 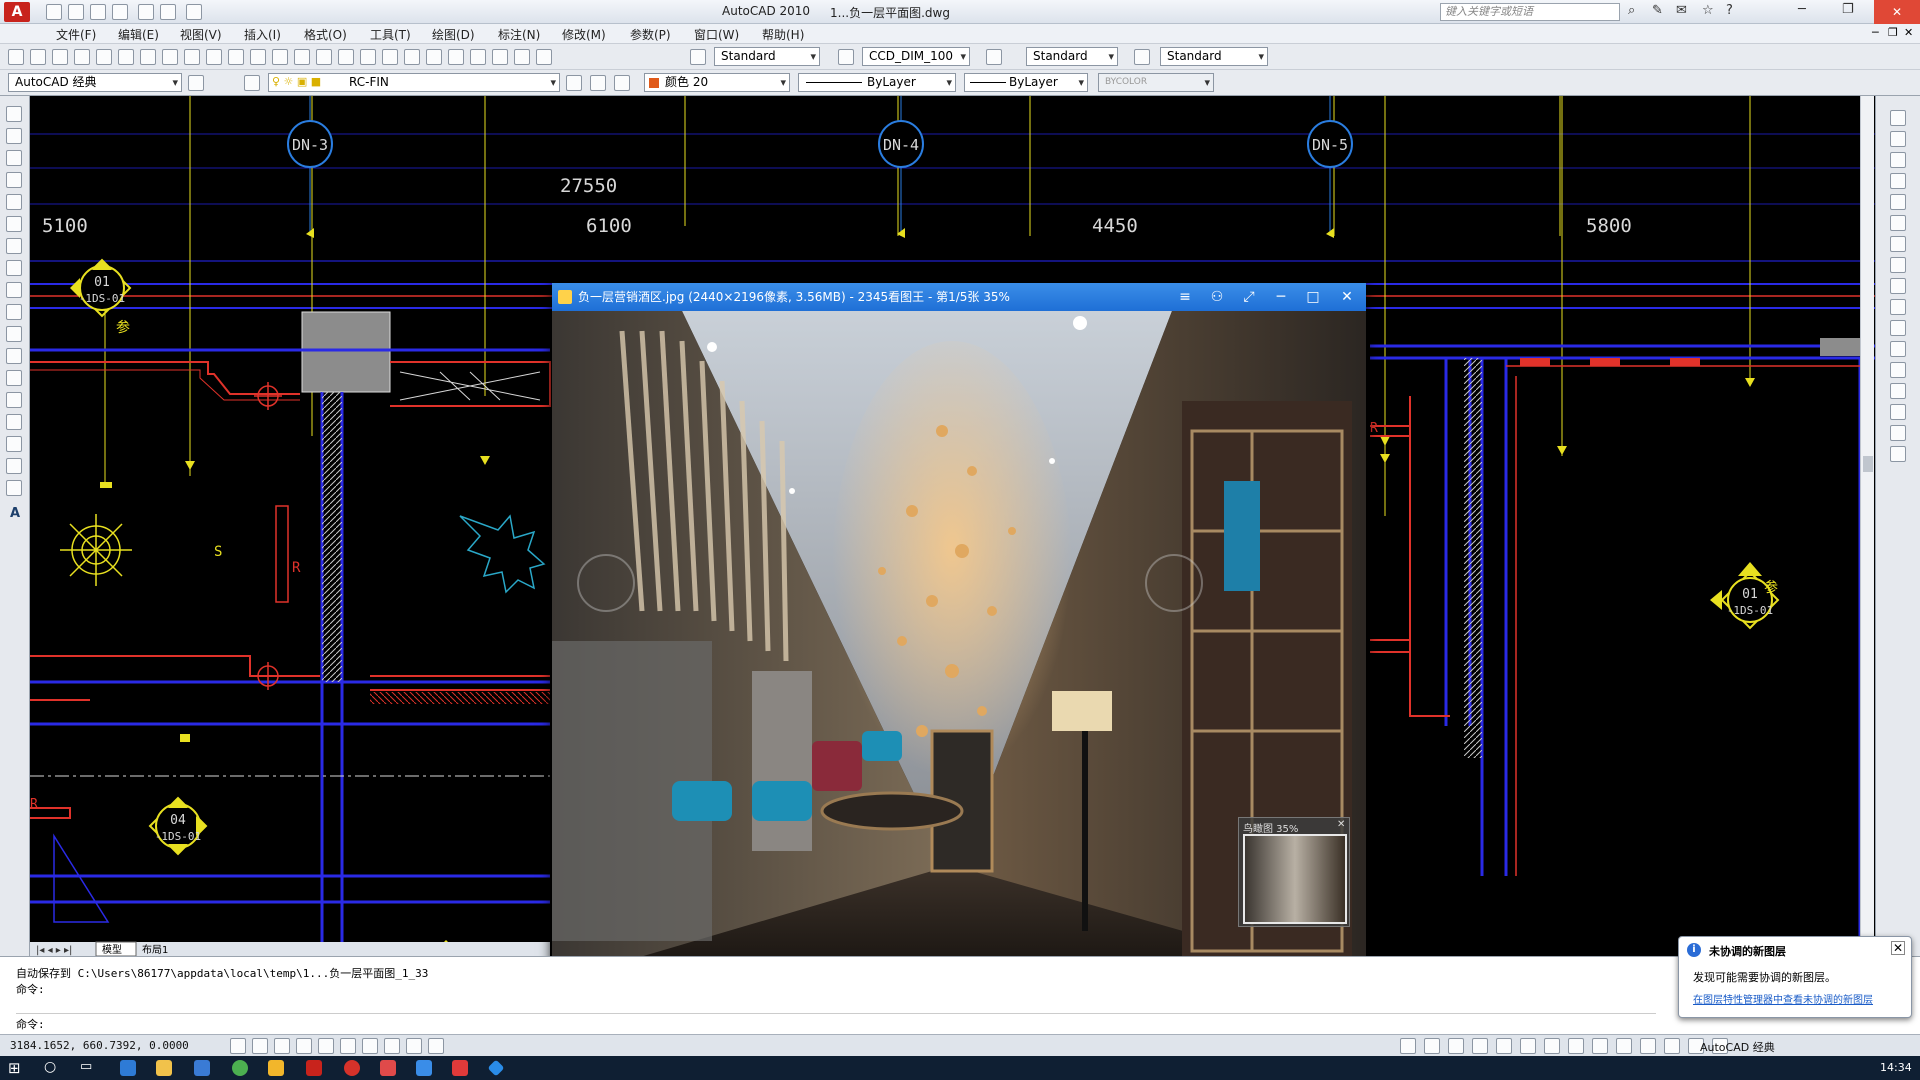 What do you see at coordinates (1898, 454) in the screenshot?
I see `explode-icon` at bounding box center [1898, 454].